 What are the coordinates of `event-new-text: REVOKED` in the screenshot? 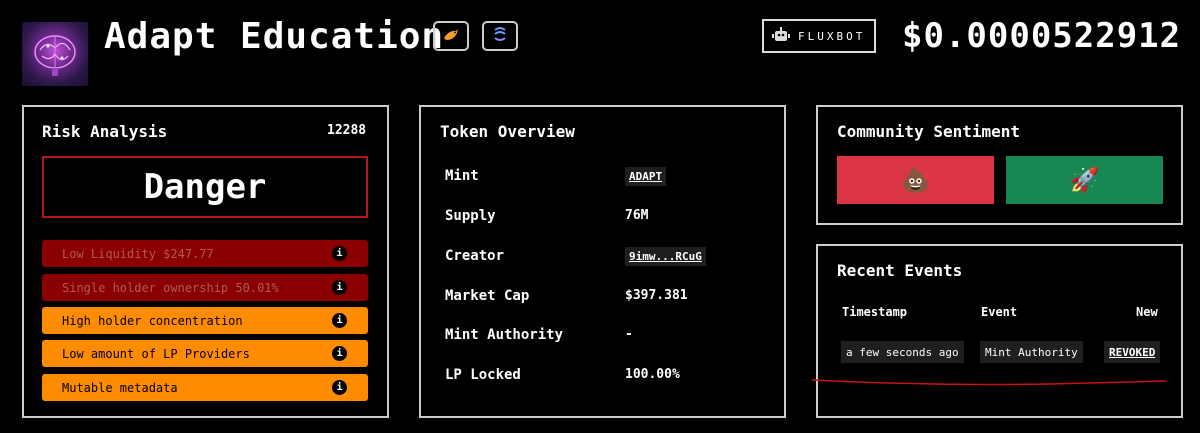 It's located at (1132, 352).